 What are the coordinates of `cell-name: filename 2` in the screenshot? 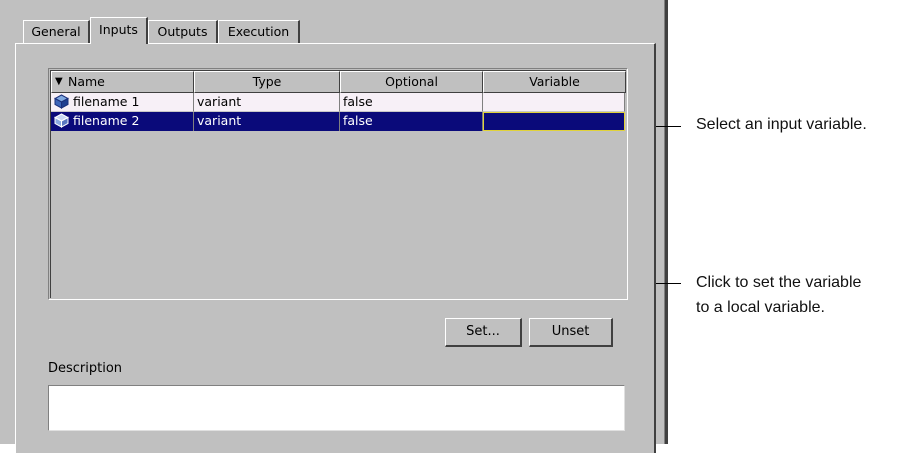 It's located at (122, 121).